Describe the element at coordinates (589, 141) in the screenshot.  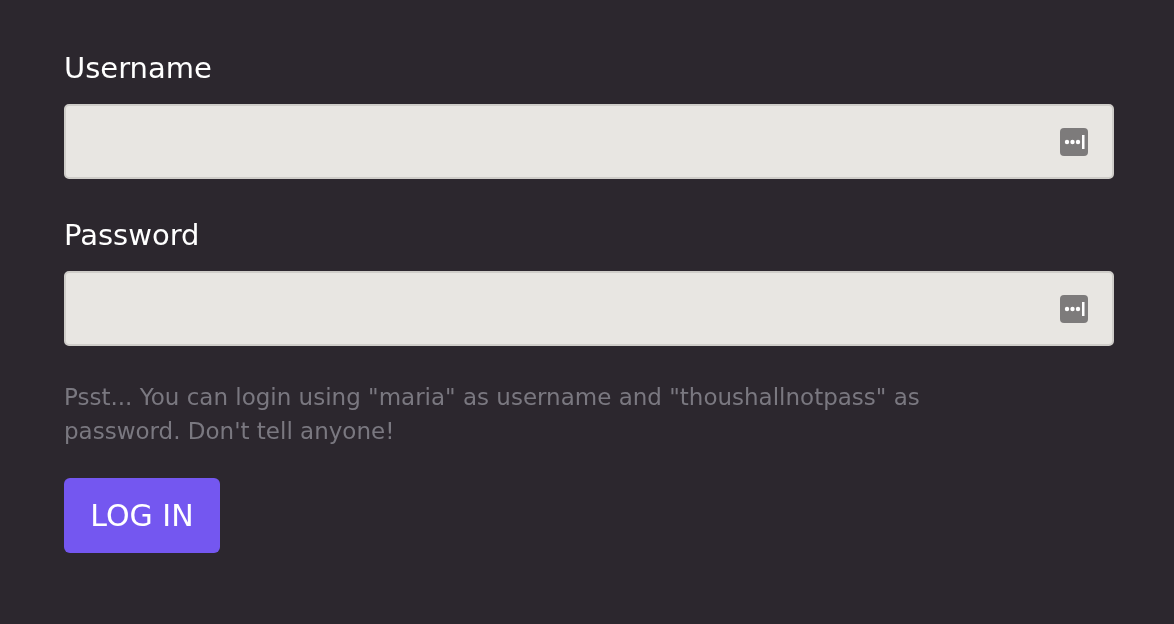
I see `username-field` at that location.